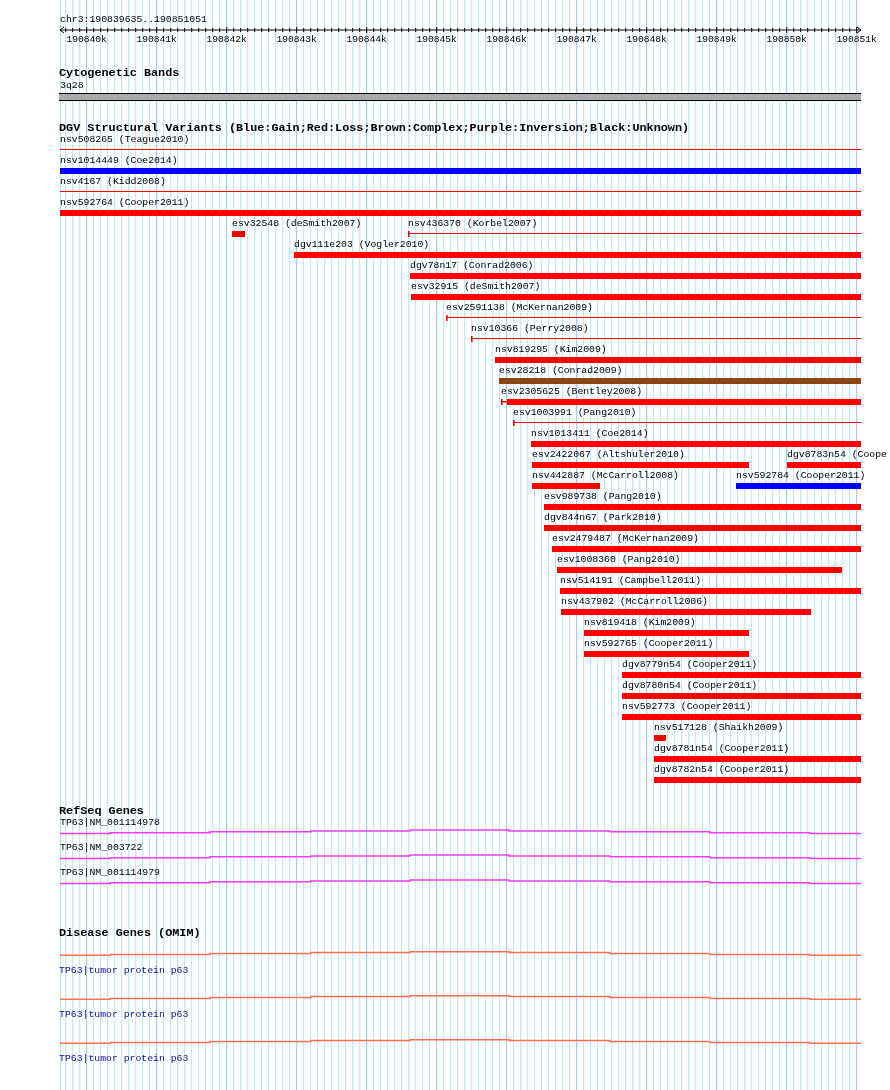  What do you see at coordinates (575, 413) in the screenshot?
I see `variant-label: esv1003991 (Pang2010)` at bounding box center [575, 413].